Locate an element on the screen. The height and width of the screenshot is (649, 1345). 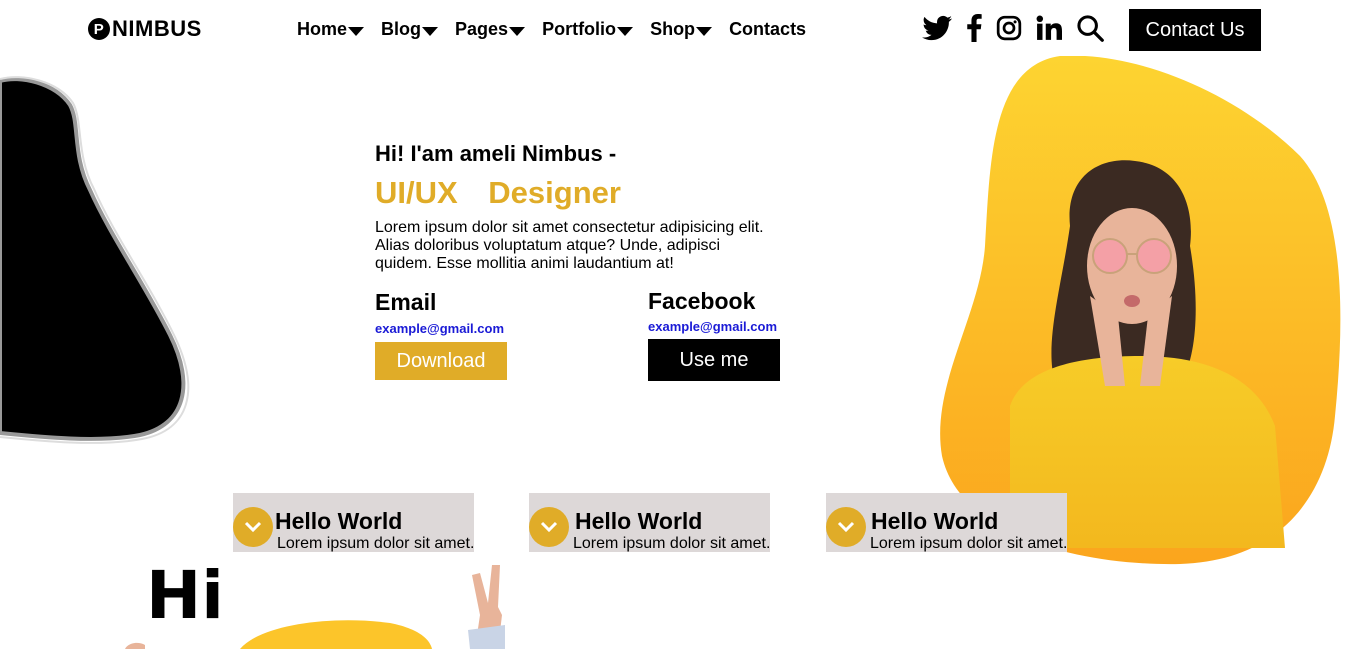
social-links is located at coordinates (1013, 28).